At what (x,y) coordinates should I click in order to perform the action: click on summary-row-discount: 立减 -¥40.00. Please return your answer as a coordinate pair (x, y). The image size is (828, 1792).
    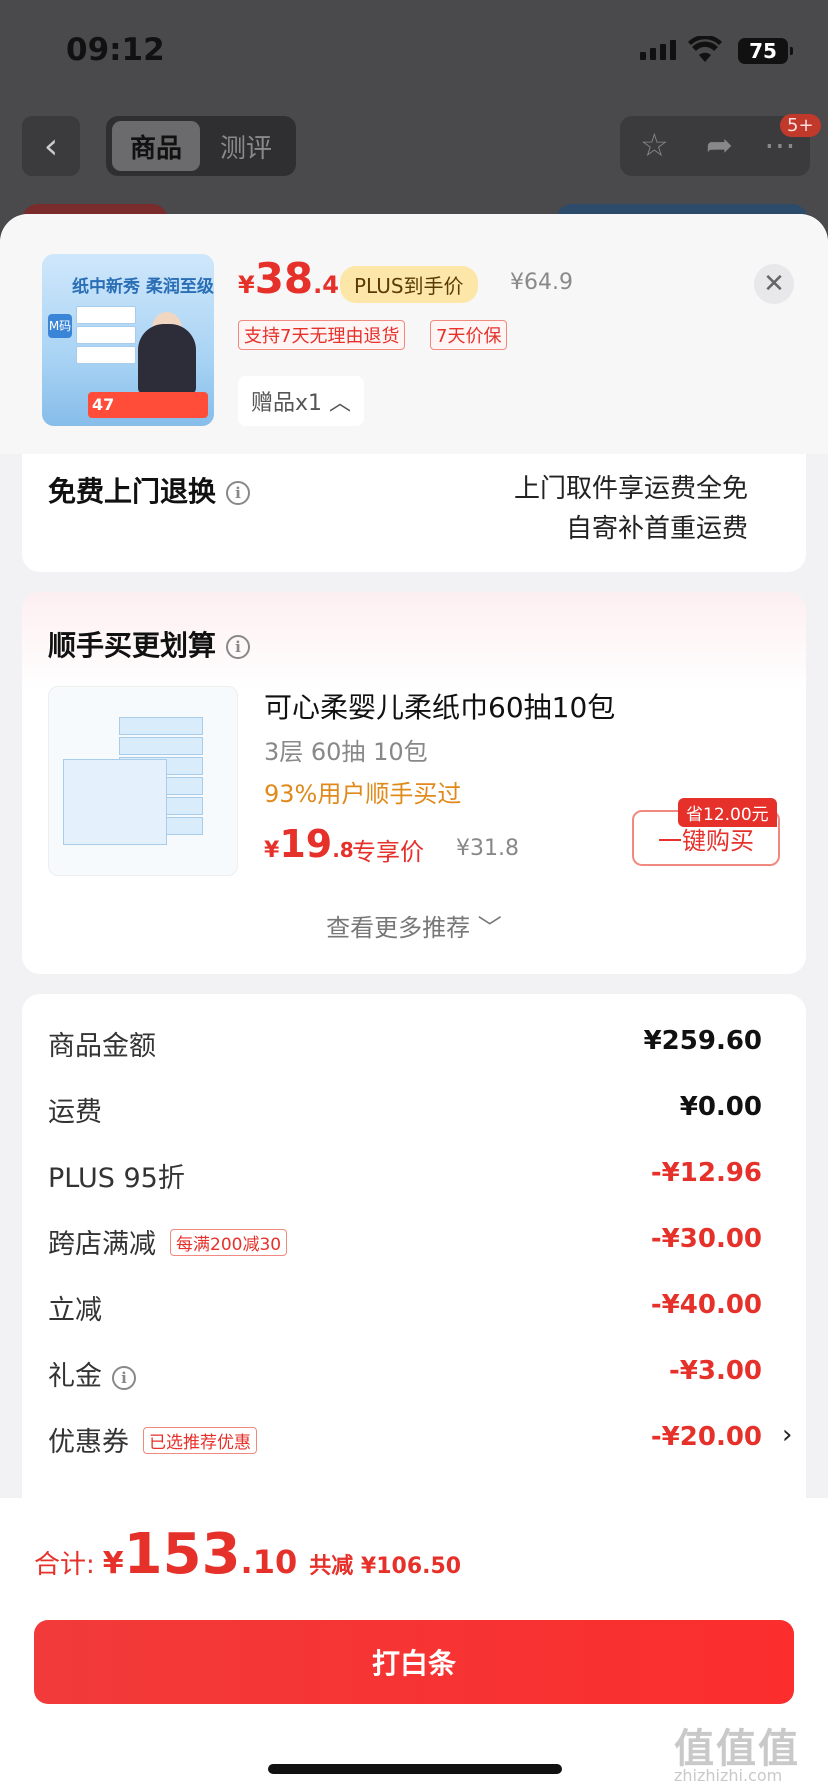
    Looking at the image, I should click on (405, 1310).